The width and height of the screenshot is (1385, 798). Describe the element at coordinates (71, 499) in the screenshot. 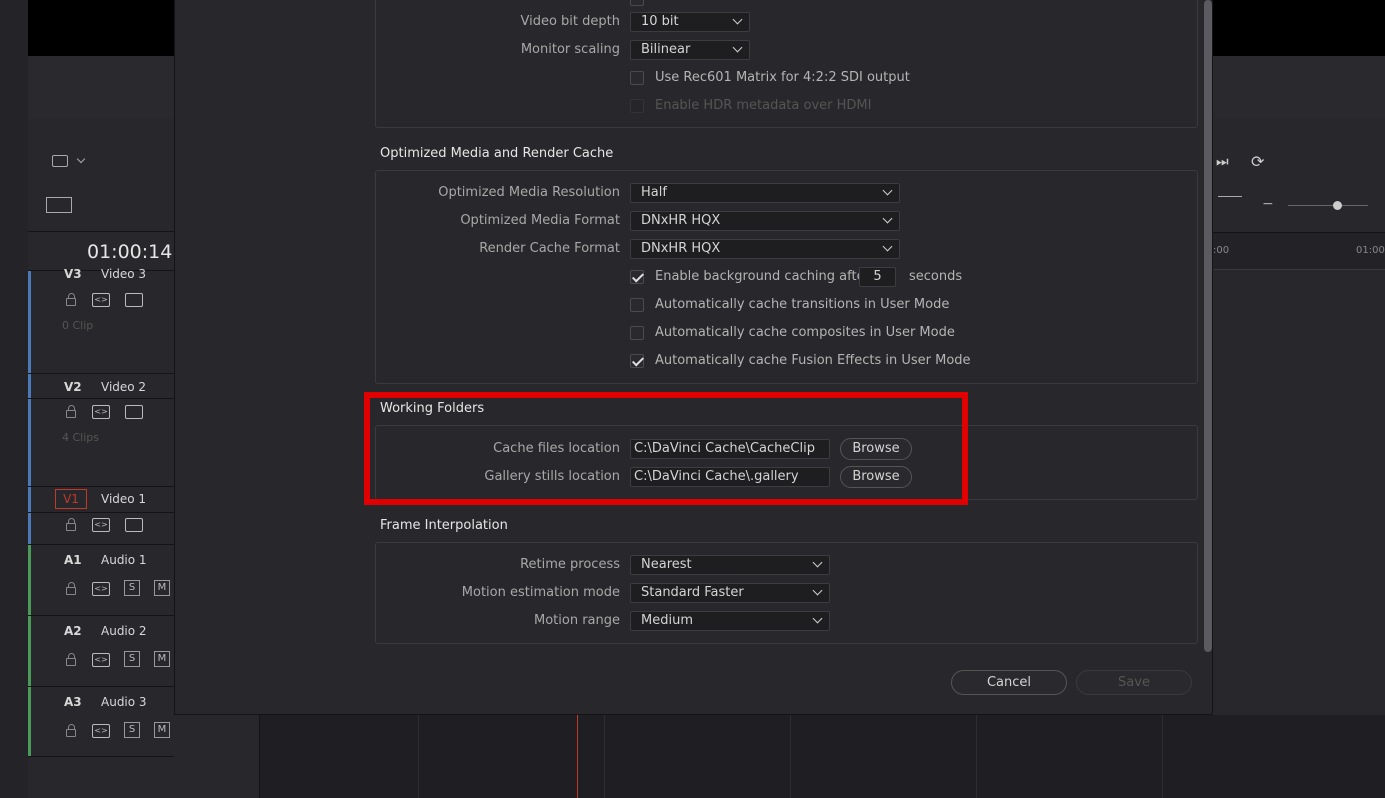

I see `destination-track-v1: V1` at that location.